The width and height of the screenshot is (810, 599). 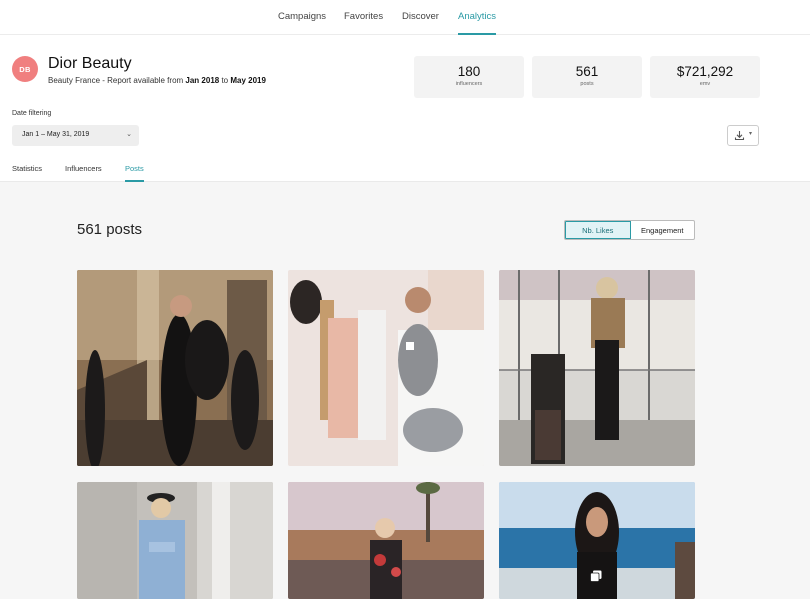 I want to click on nav-discover: Discover, so click(x=420, y=23).